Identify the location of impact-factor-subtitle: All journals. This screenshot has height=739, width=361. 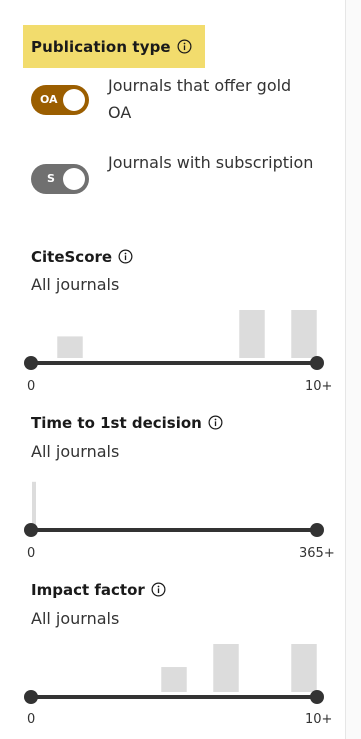
(75, 618).